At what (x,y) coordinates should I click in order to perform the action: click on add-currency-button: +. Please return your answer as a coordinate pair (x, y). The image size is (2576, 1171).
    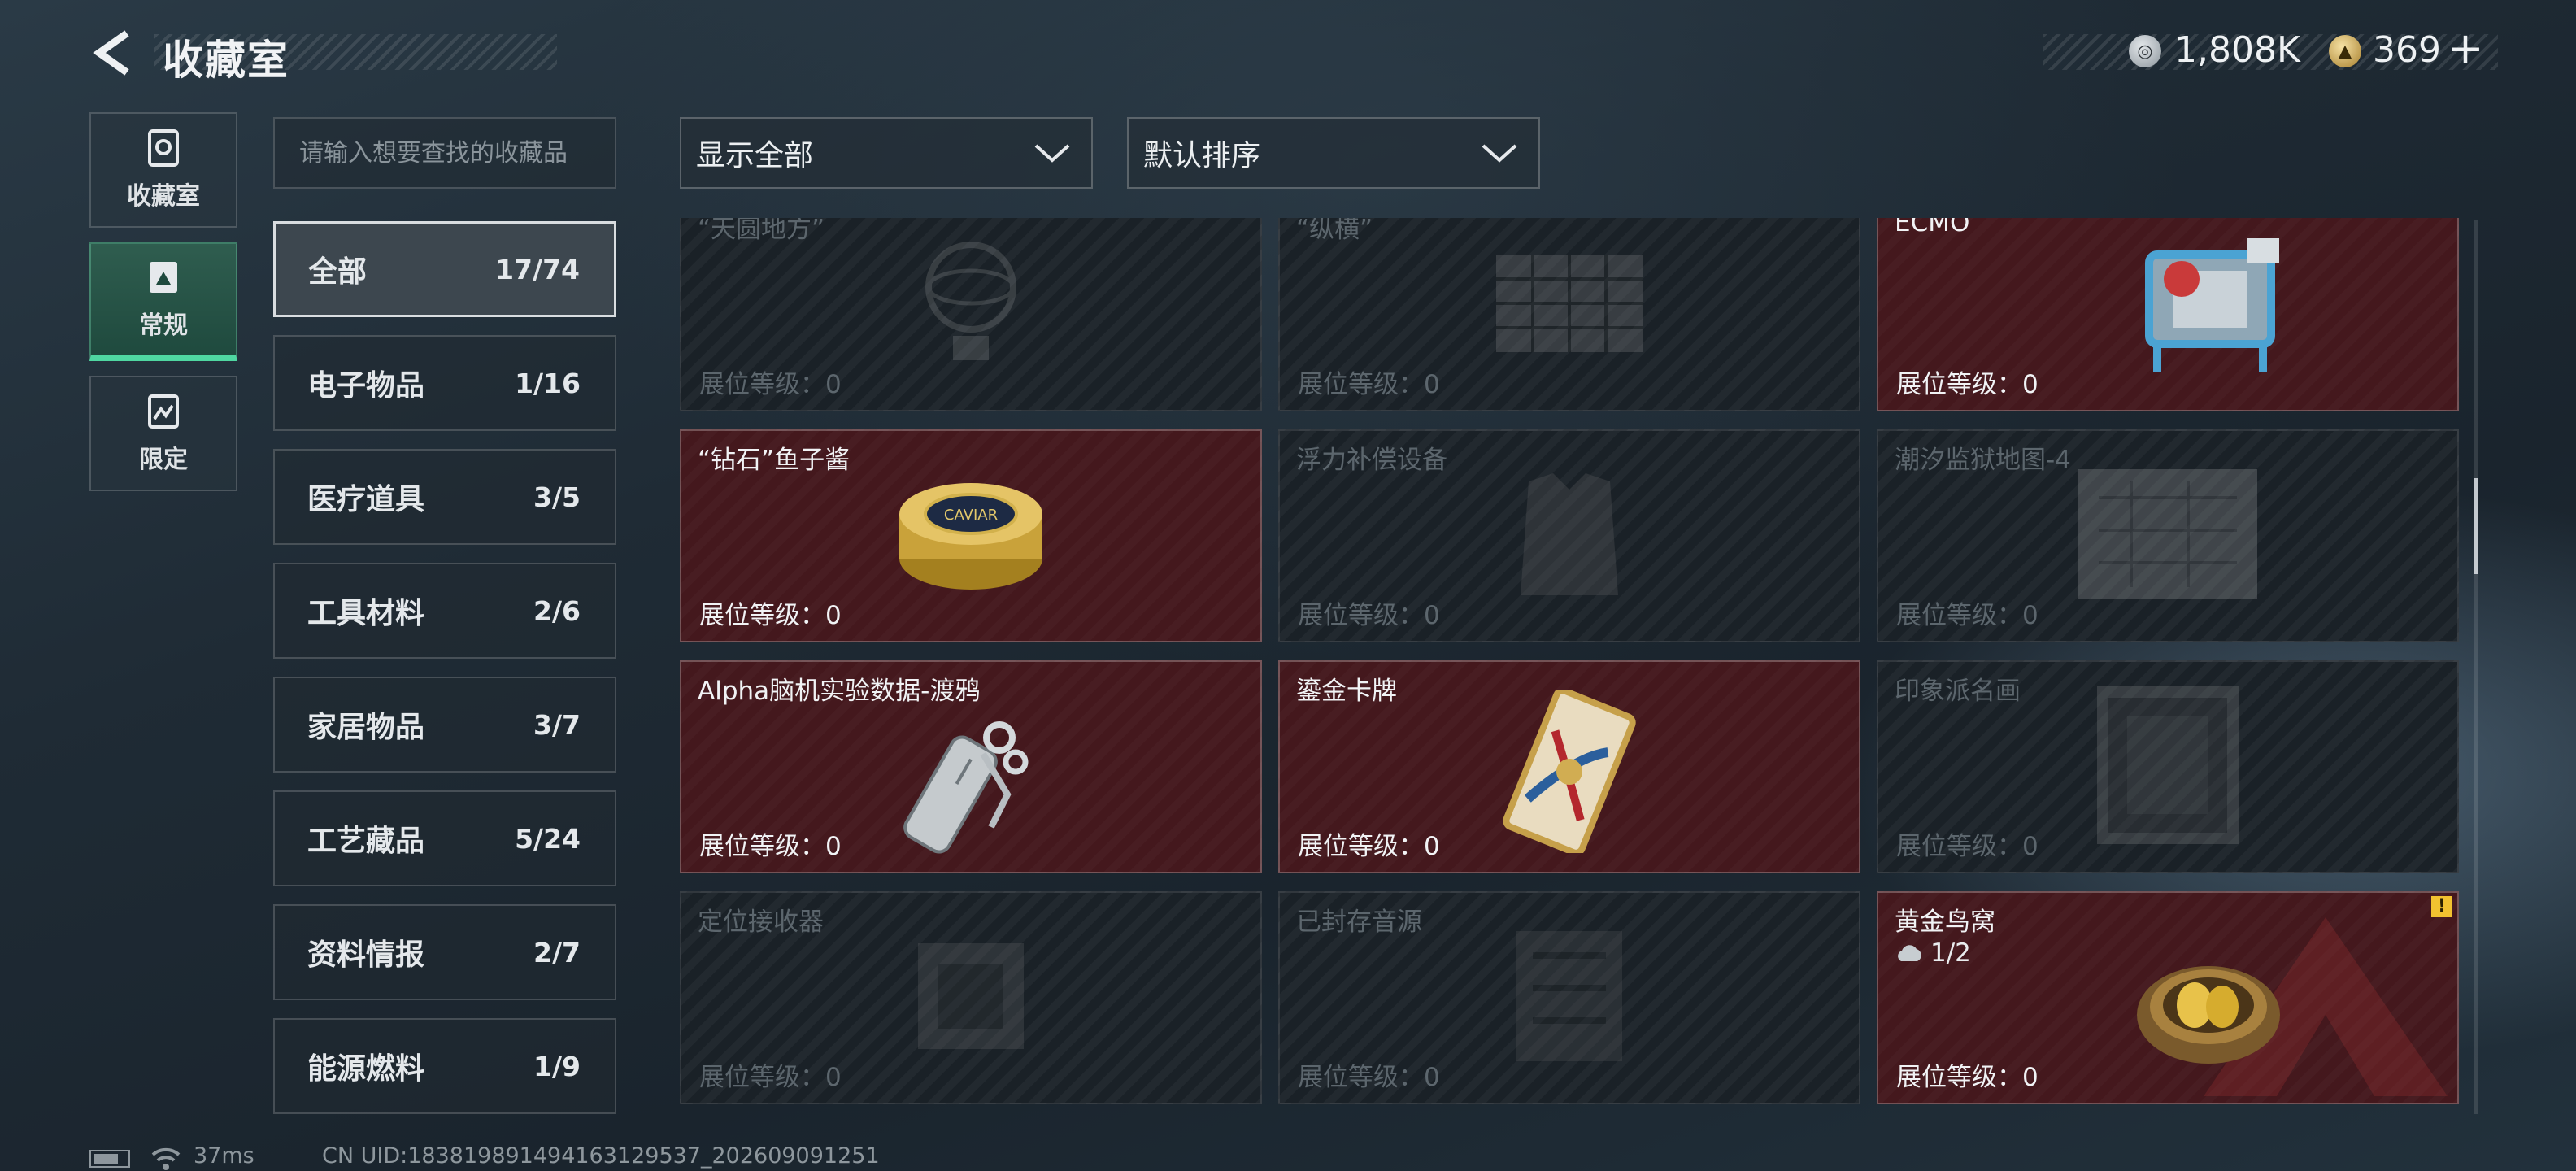
    Looking at the image, I should click on (2466, 48).